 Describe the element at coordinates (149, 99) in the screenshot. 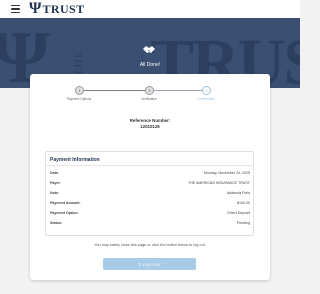

I see `step-2-label: Verification` at that location.